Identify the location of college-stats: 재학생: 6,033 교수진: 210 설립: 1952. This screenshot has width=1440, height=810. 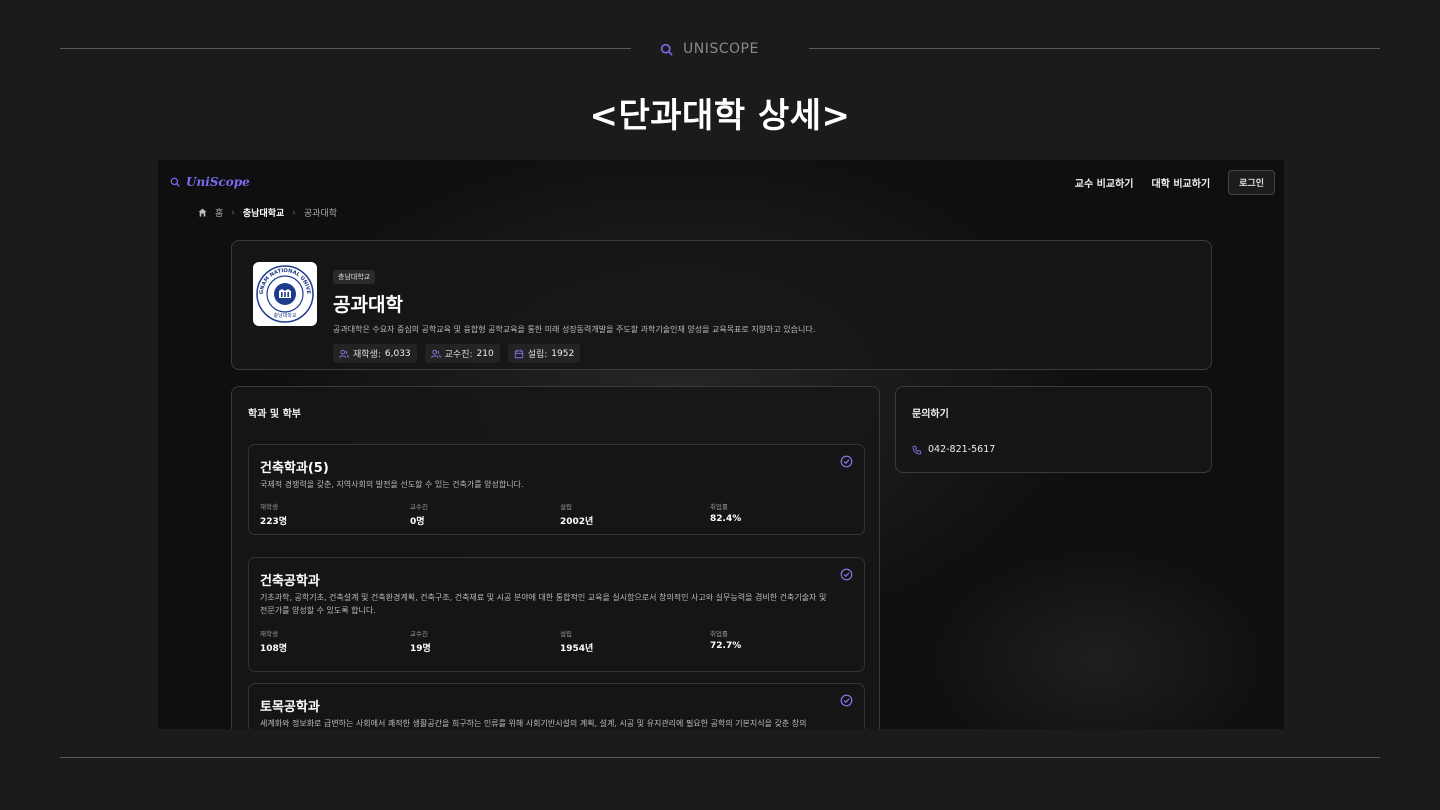
(574, 353).